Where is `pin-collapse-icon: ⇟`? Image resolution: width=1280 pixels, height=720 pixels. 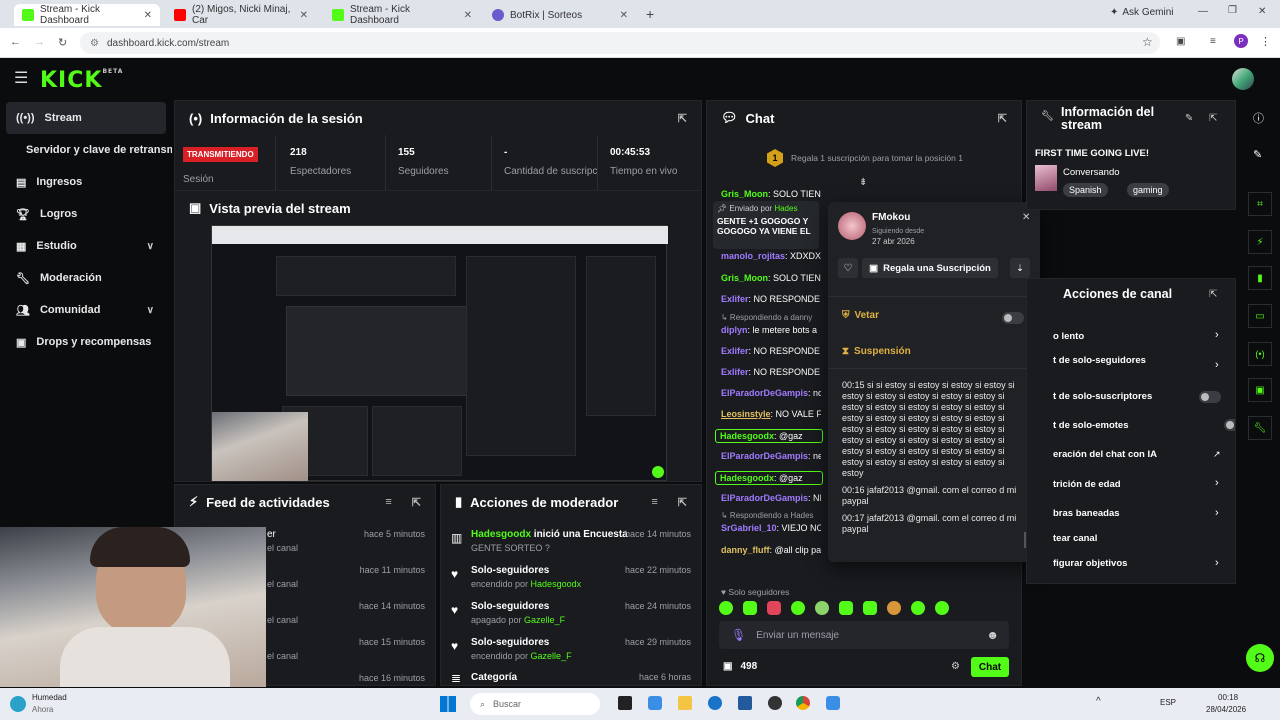
pin-collapse-icon: ⇟ is located at coordinates (863, 182).